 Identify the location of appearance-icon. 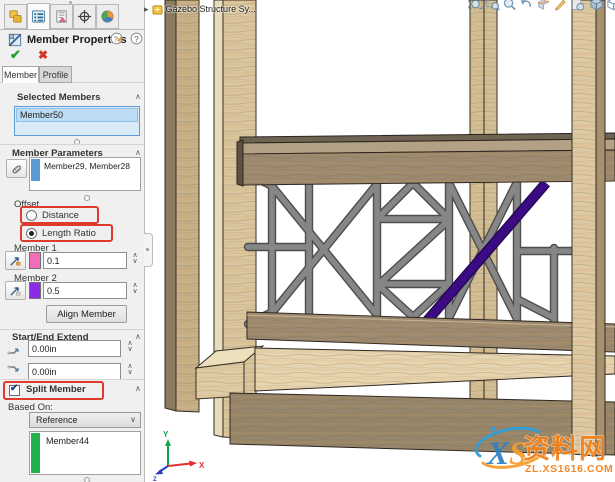
(577, 6).